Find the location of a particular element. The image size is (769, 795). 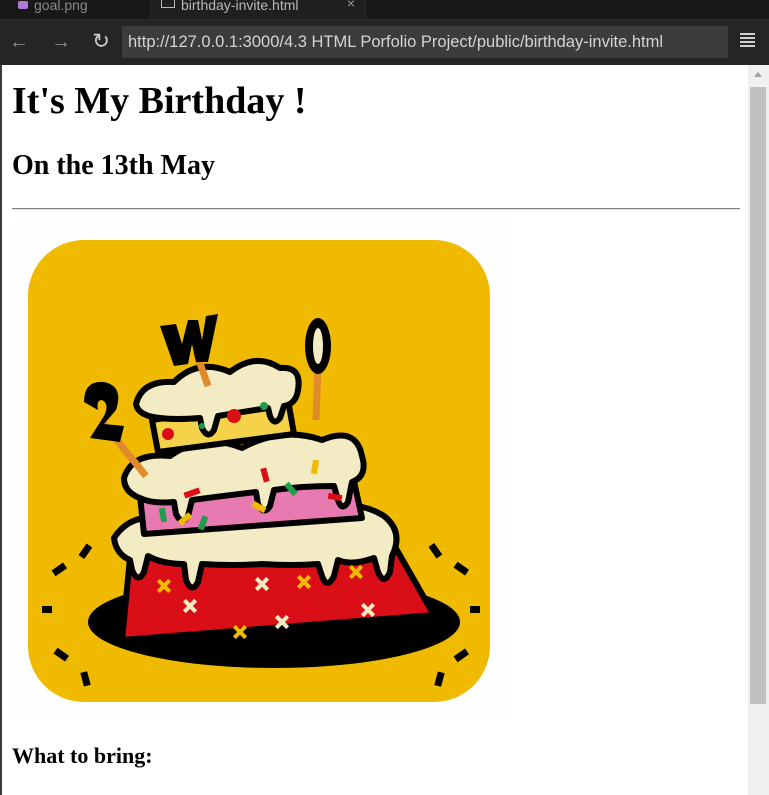

vertical-scrollbar is located at coordinates (758, 430).